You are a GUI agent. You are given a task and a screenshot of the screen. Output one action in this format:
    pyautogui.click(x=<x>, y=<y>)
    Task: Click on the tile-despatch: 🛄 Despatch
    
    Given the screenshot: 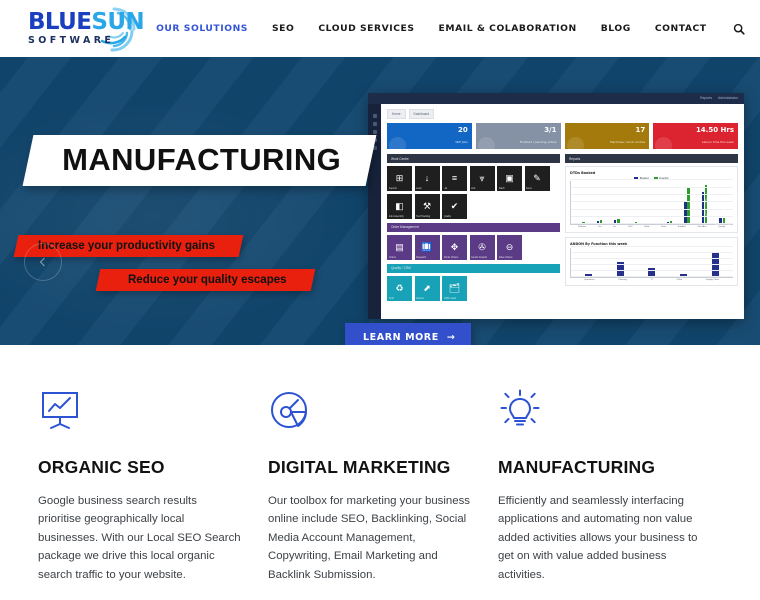 What is the action you would take?
    pyautogui.click(x=427, y=247)
    